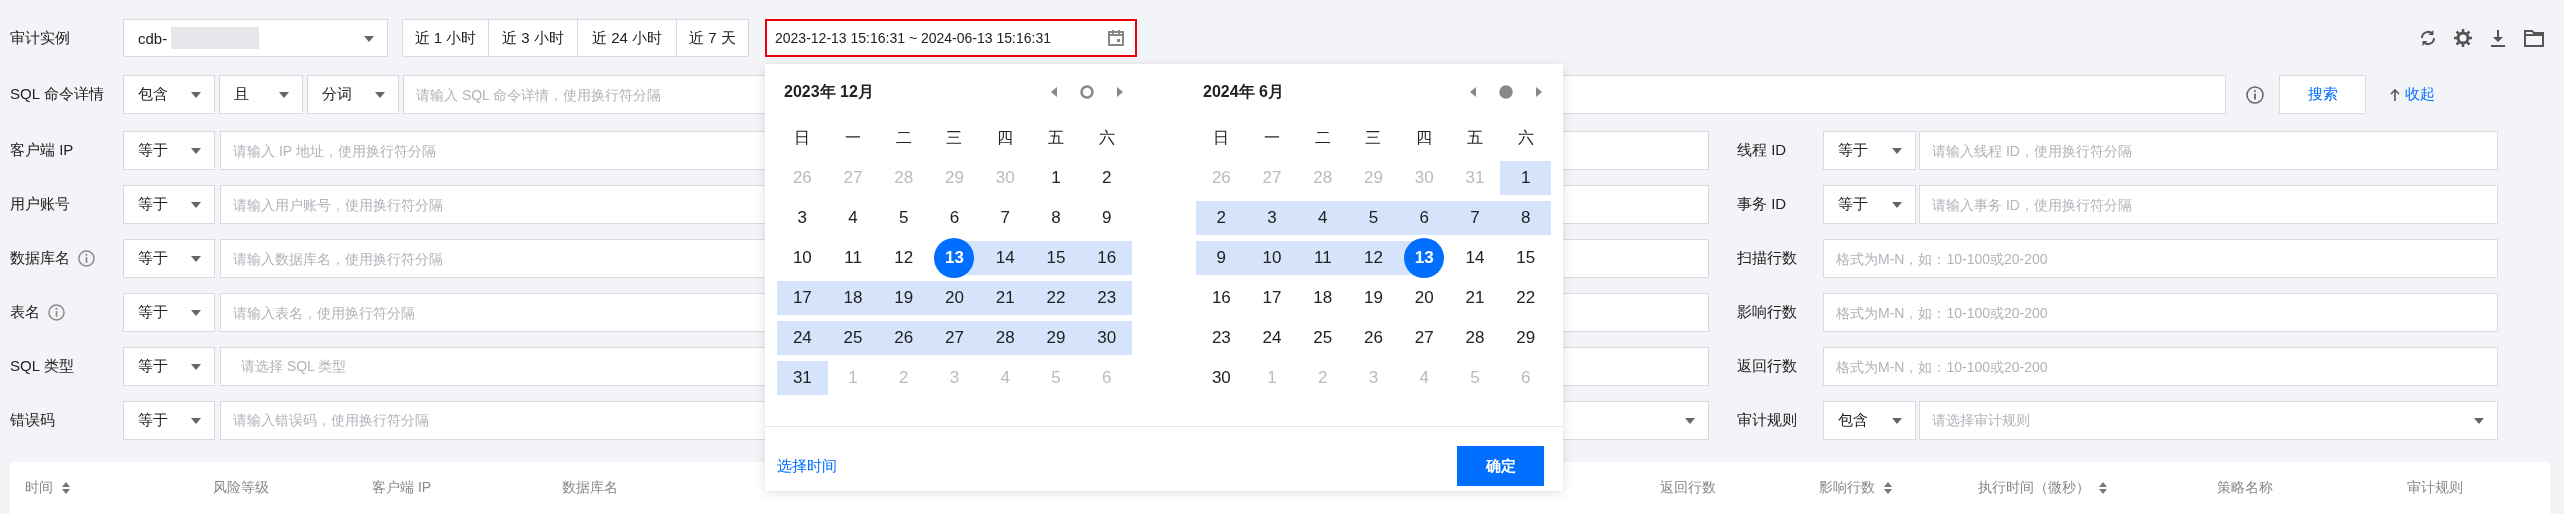  I want to click on field-label: 数据库名, so click(40, 258).